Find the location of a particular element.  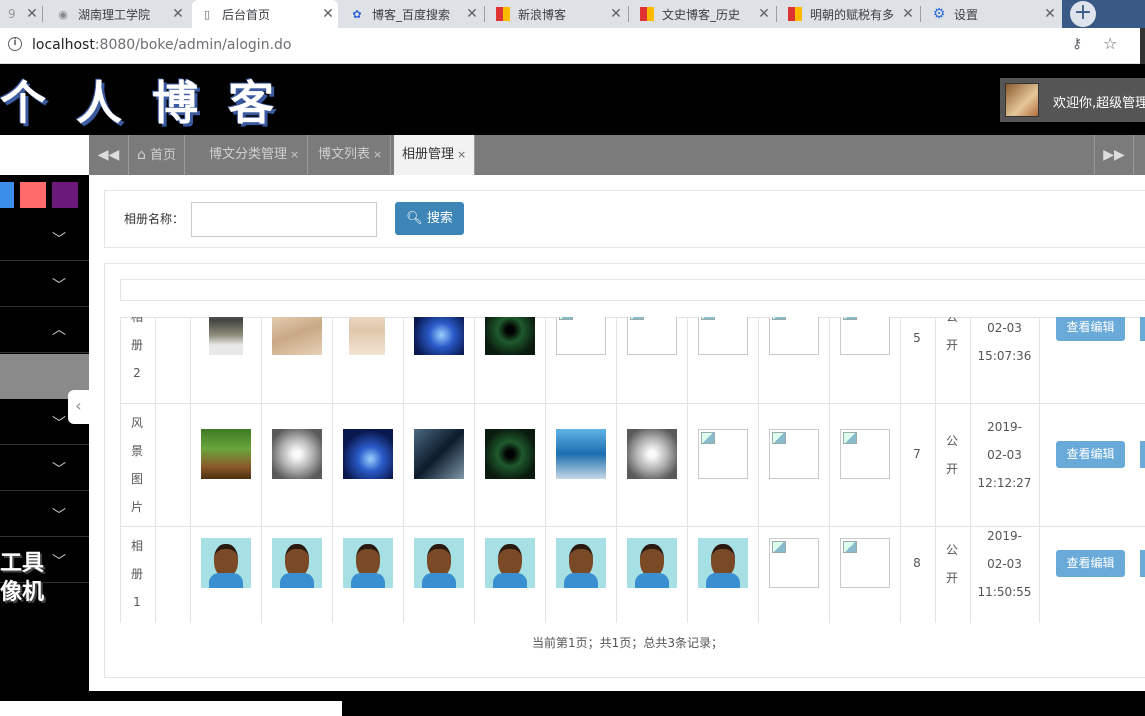

row-divider is located at coordinates (632, 403).